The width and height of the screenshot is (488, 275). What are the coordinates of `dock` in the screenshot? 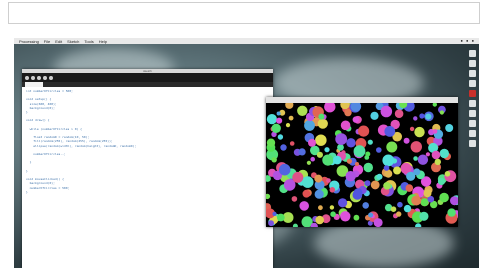 It's located at (473, 150).